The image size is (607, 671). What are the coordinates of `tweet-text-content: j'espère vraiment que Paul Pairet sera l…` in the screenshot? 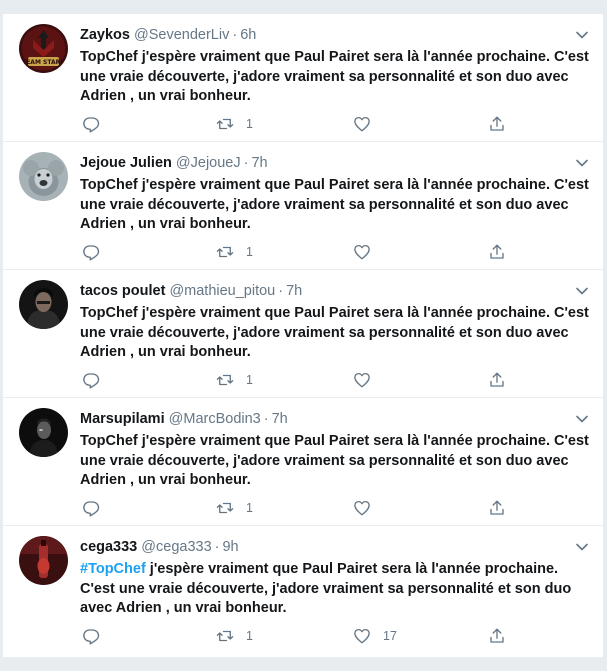 It's located at (326, 588).